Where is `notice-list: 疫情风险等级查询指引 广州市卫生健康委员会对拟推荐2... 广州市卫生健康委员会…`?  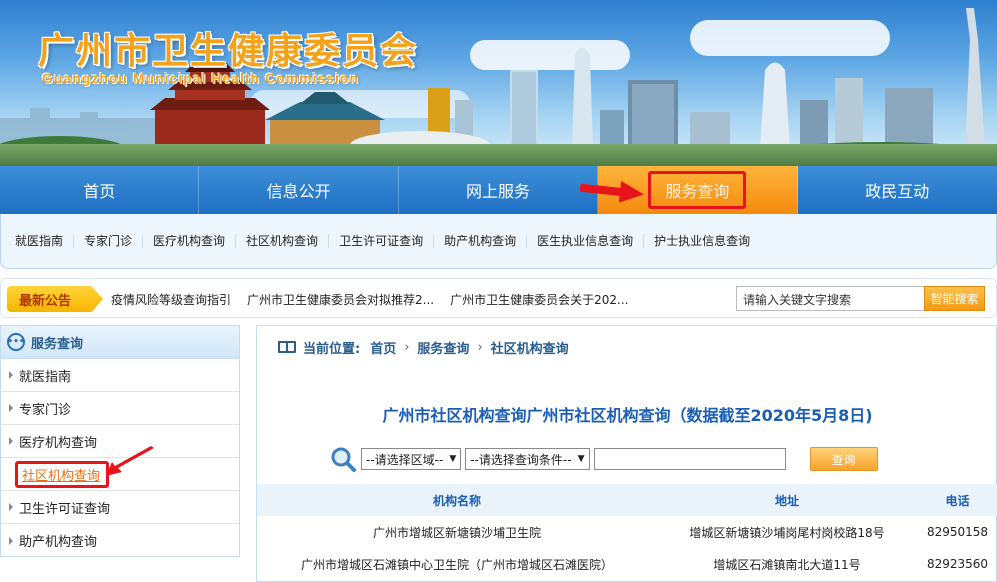 notice-list: 疫情风险等级查询指引 广州市卫生健康委员会对拟推荐2... 广州市卫生健康委员会… is located at coordinates (377, 299).